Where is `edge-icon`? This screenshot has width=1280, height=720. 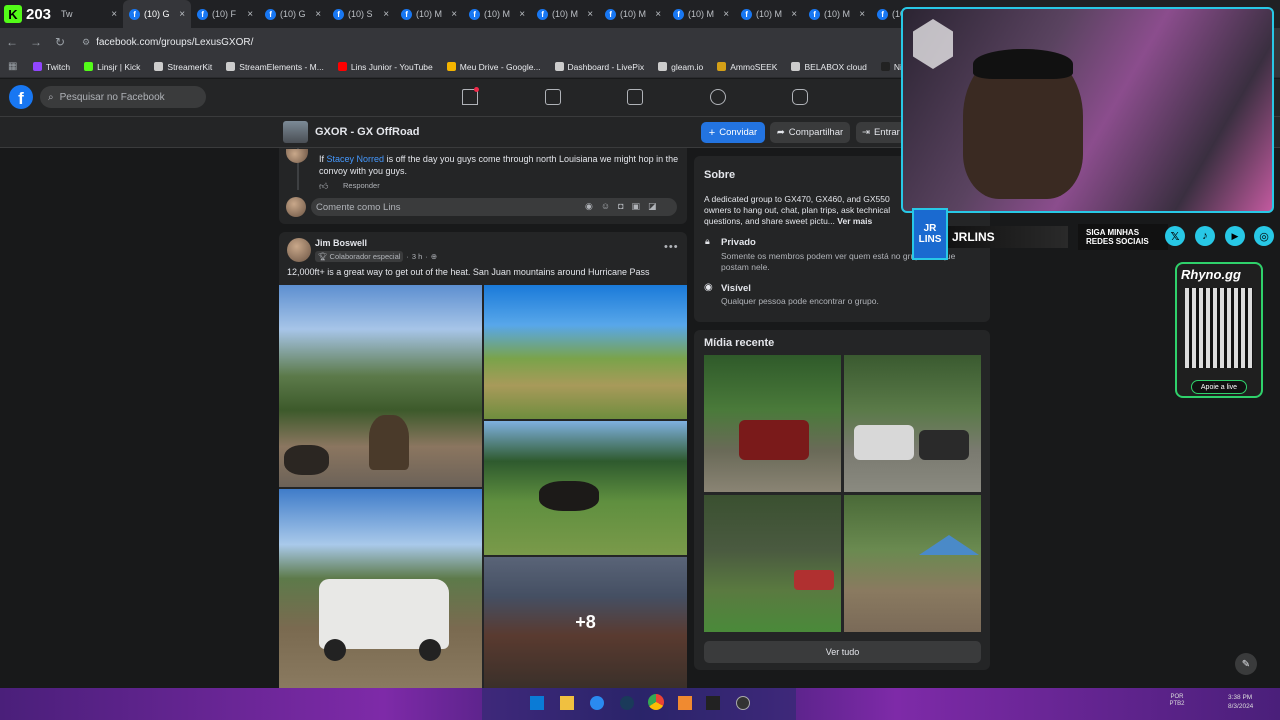 edge-icon is located at coordinates (597, 703).